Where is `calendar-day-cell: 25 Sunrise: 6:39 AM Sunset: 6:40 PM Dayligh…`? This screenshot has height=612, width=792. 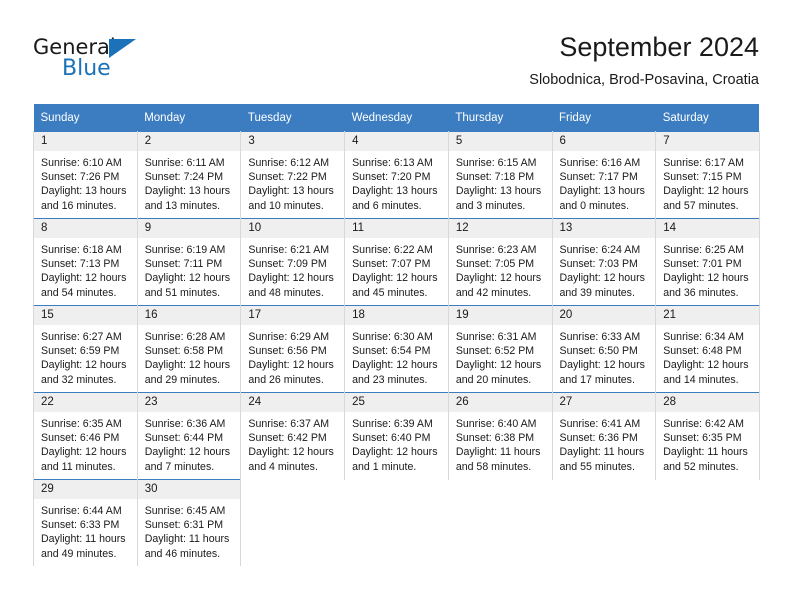 calendar-day-cell: 25 Sunrise: 6:39 AM Sunset: 6:40 PM Dayligh… is located at coordinates (396, 436).